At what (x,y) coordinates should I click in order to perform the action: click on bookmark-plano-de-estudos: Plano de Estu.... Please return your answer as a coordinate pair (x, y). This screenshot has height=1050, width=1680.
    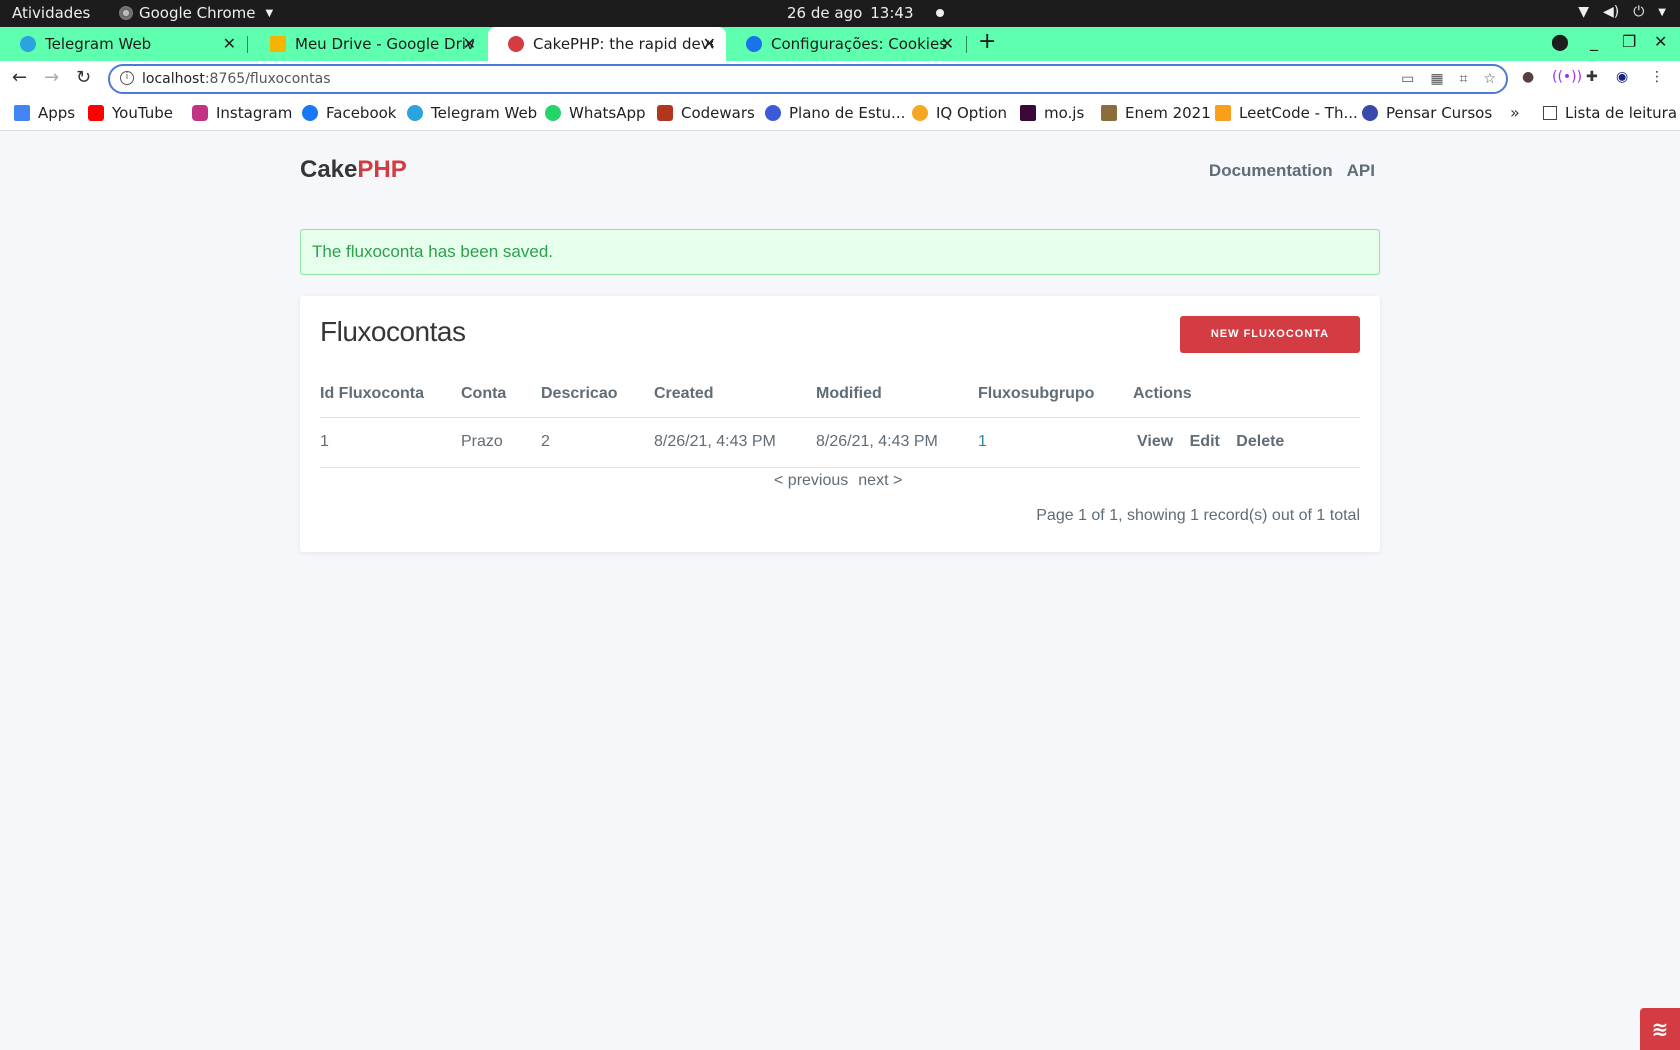
    Looking at the image, I should click on (835, 113).